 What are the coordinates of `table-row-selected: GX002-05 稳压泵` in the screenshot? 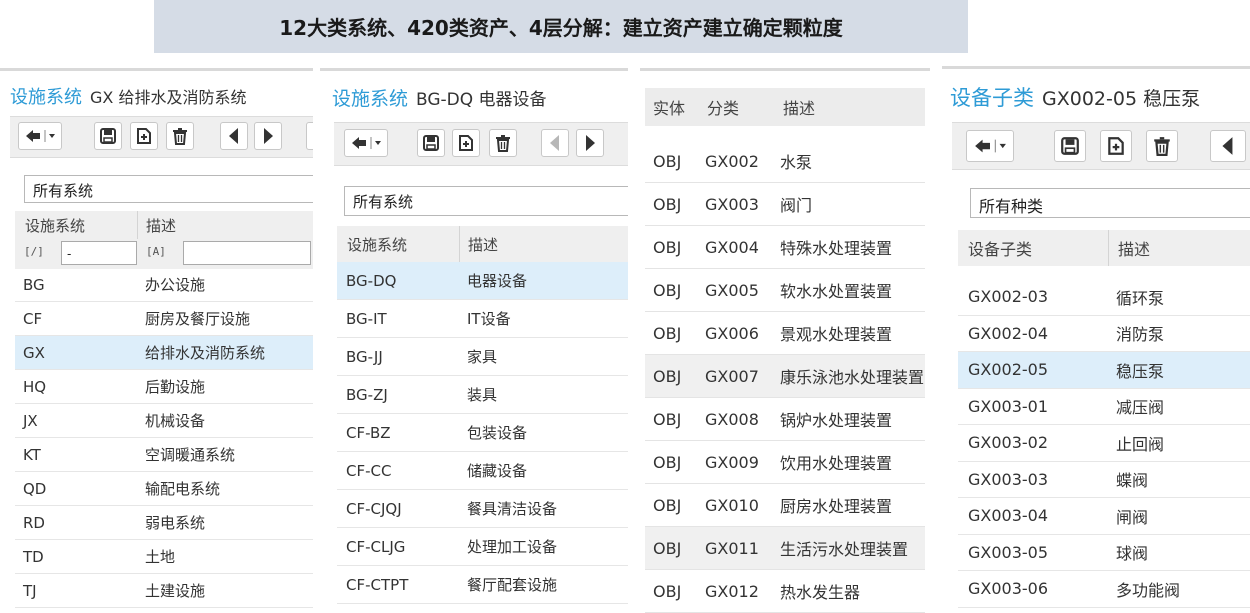 It's located at (1104, 370).